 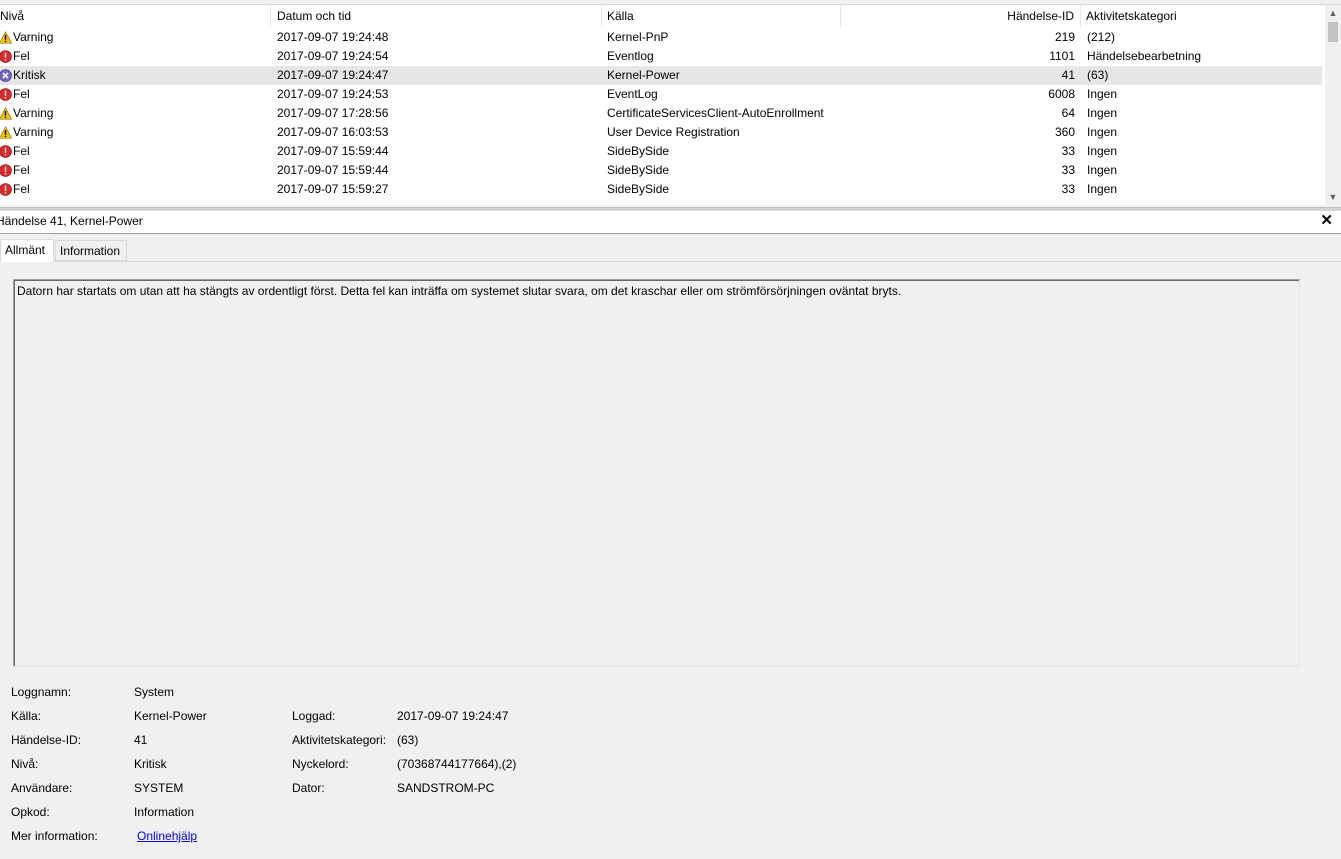 What do you see at coordinates (673, 132) in the screenshot?
I see `cell-source: User Device Registration` at bounding box center [673, 132].